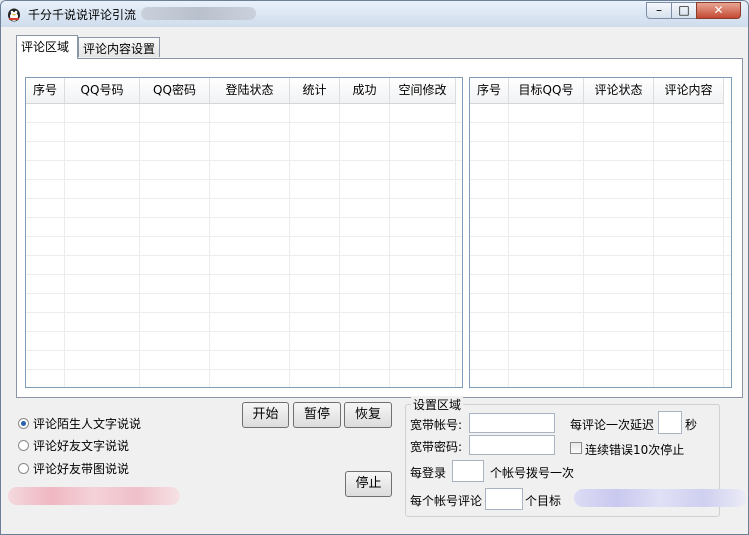  What do you see at coordinates (368, 484) in the screenshot?
I see `stop-button: 停止` at bounding box center [368, 484].